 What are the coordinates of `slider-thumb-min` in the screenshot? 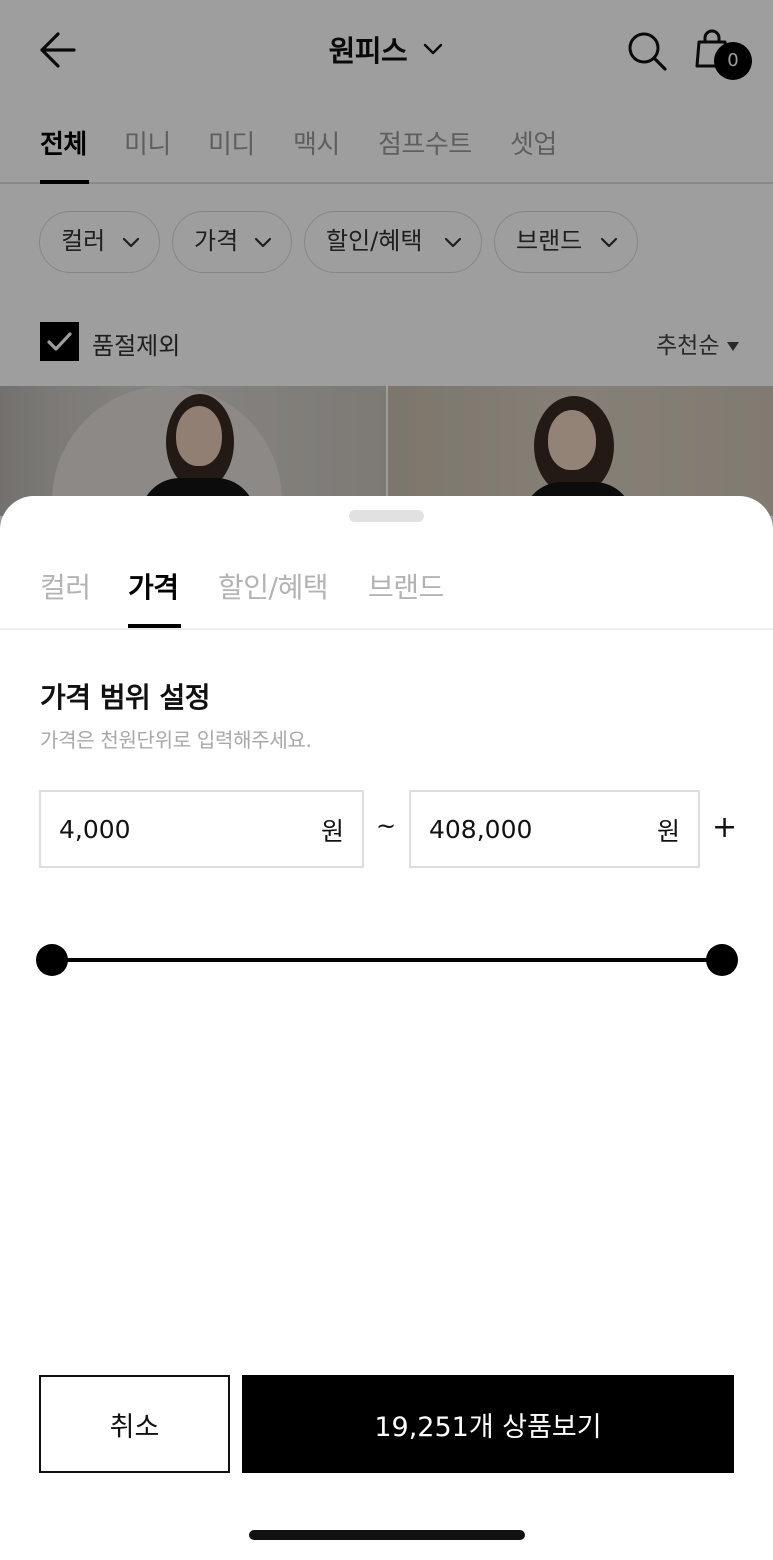 It's located at (52, 960).